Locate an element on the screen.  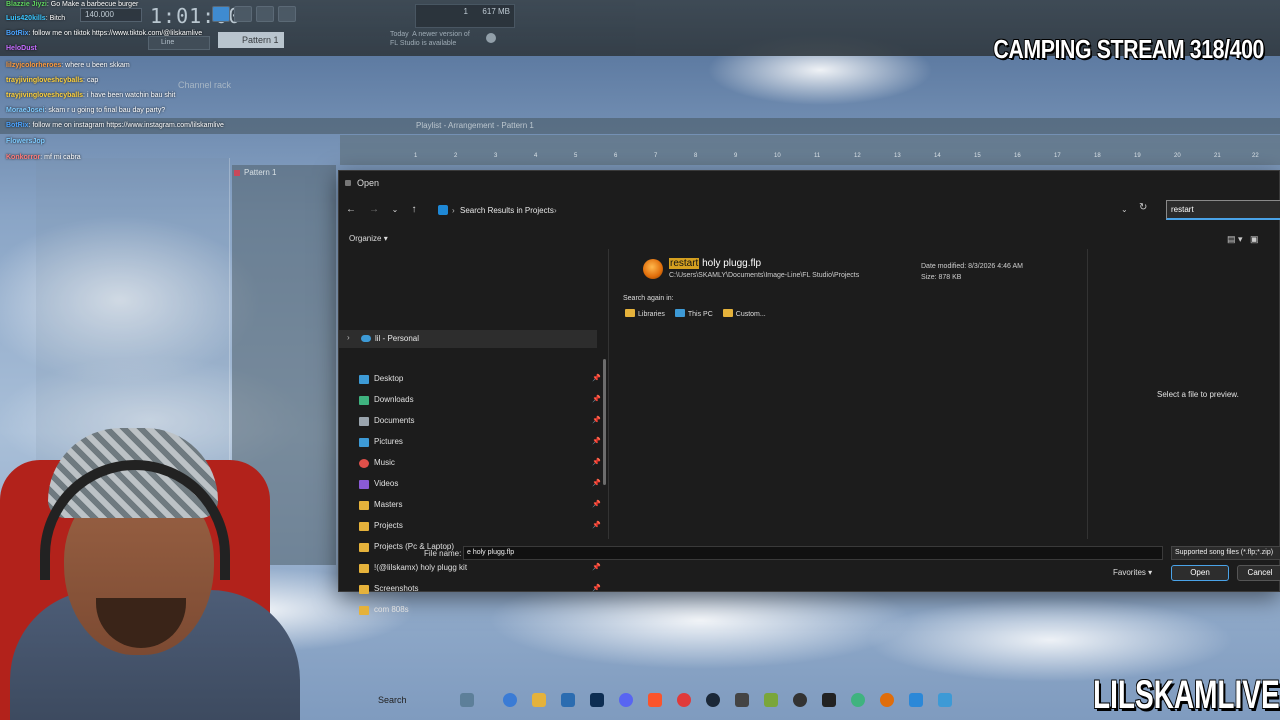
chat-text: skam r u going to final bau day party? is located at coordinates (107, 110).